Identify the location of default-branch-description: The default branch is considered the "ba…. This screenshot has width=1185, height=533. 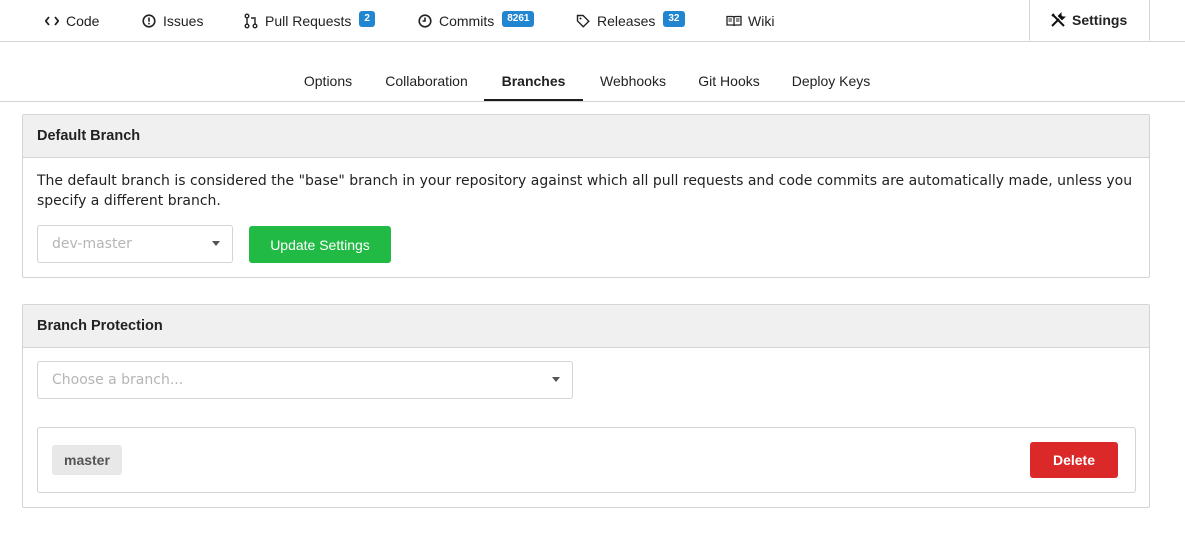
(585, 191).